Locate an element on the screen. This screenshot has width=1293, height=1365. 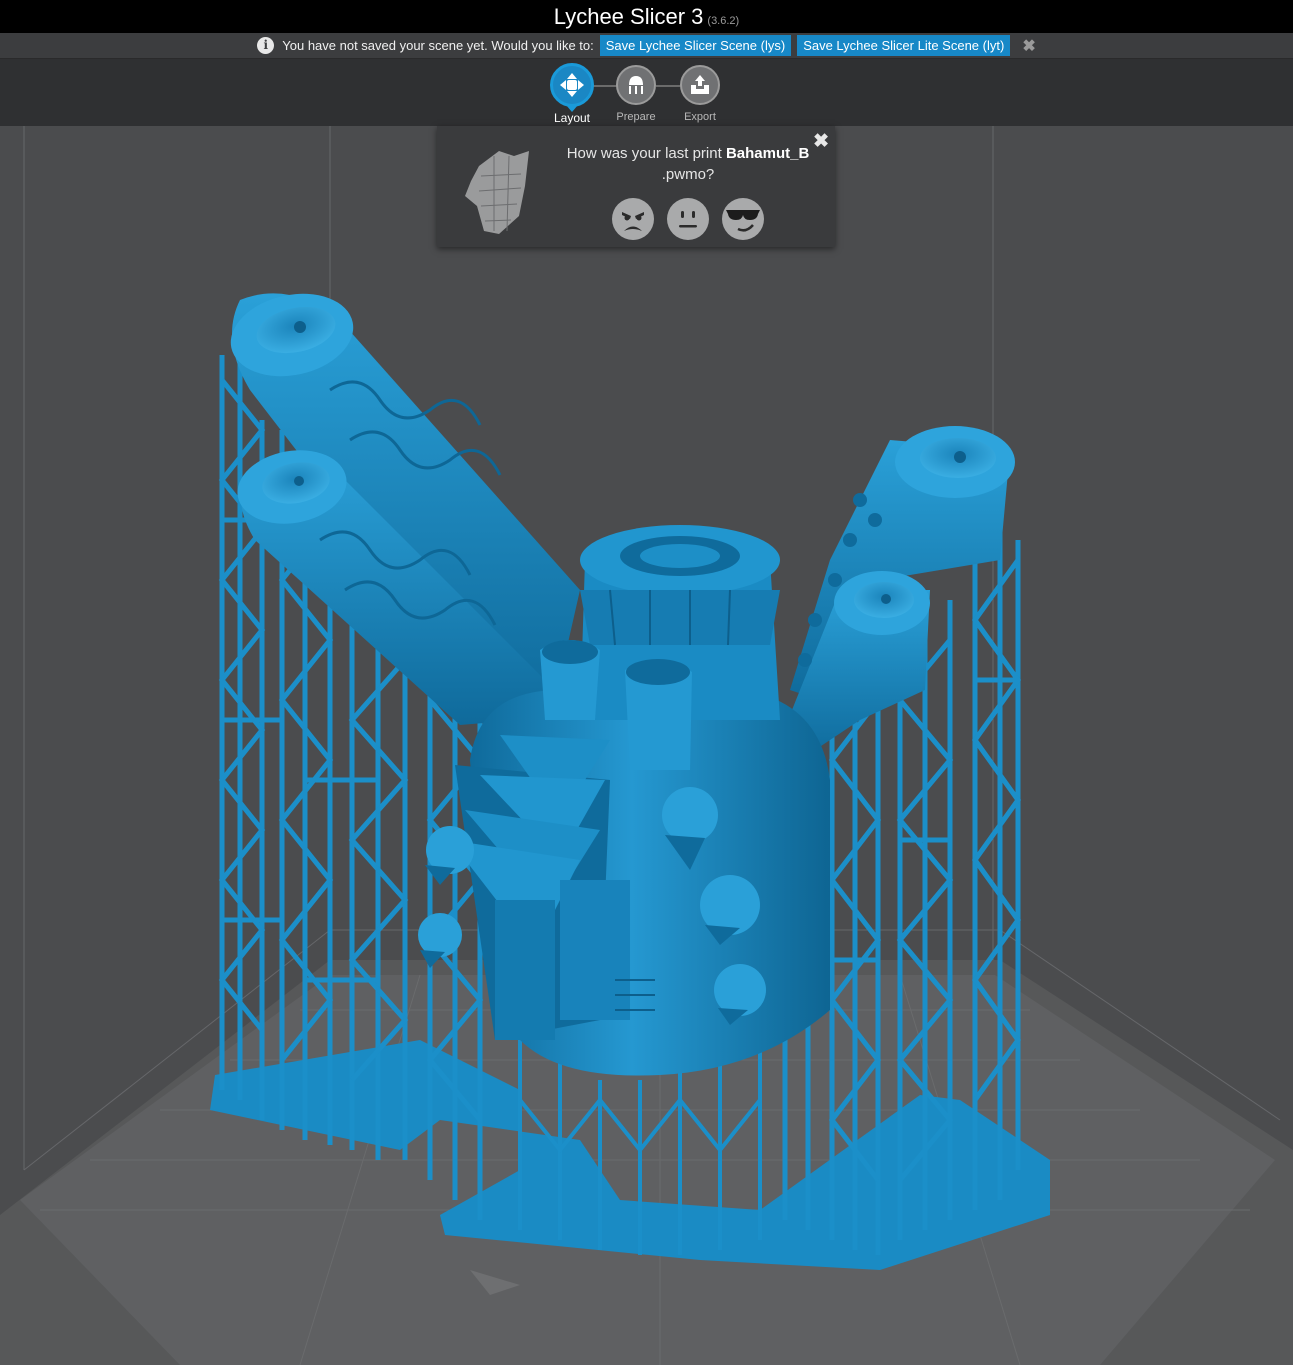
step-label: Layout is located at coordinates (572, 118).